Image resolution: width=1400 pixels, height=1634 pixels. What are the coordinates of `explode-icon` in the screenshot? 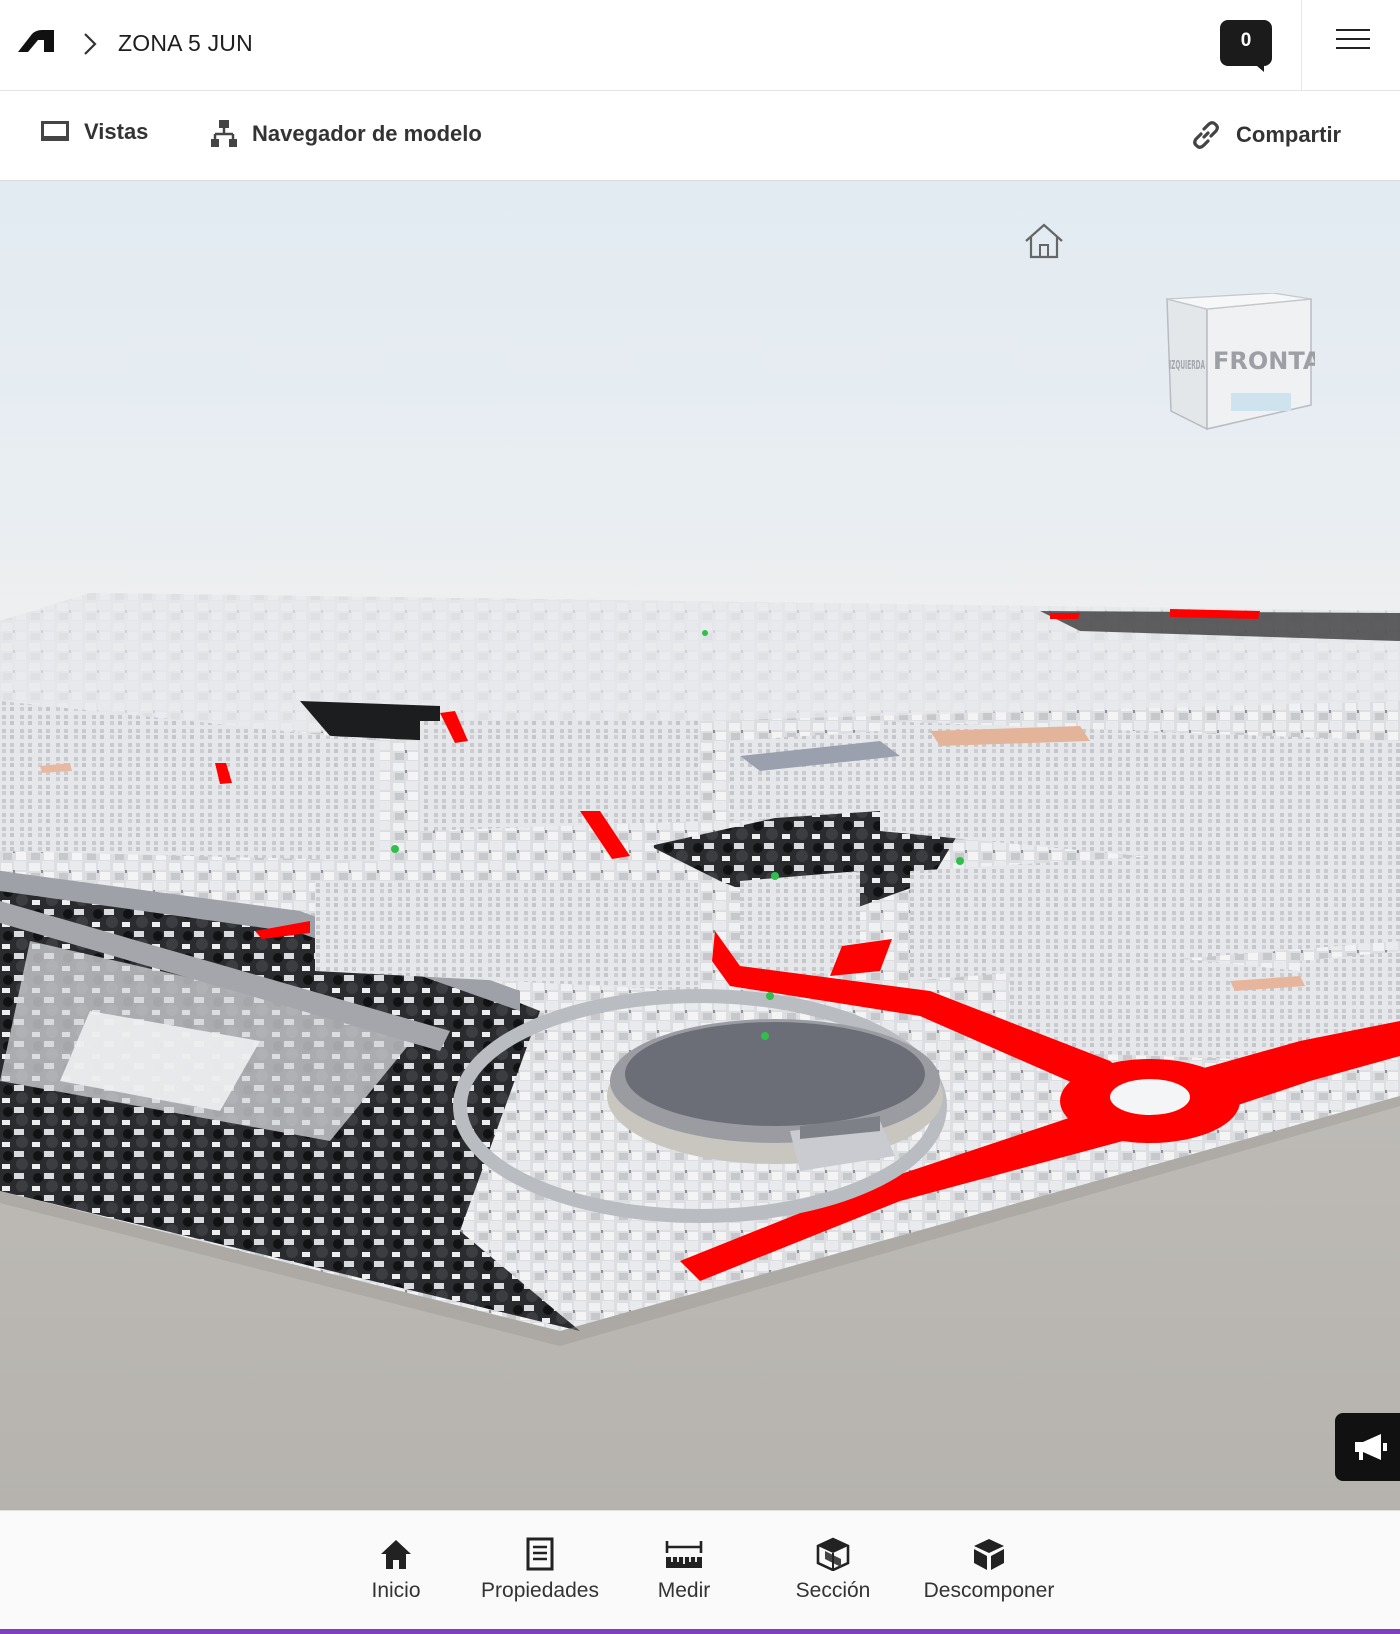 It's located at (989, 1554).